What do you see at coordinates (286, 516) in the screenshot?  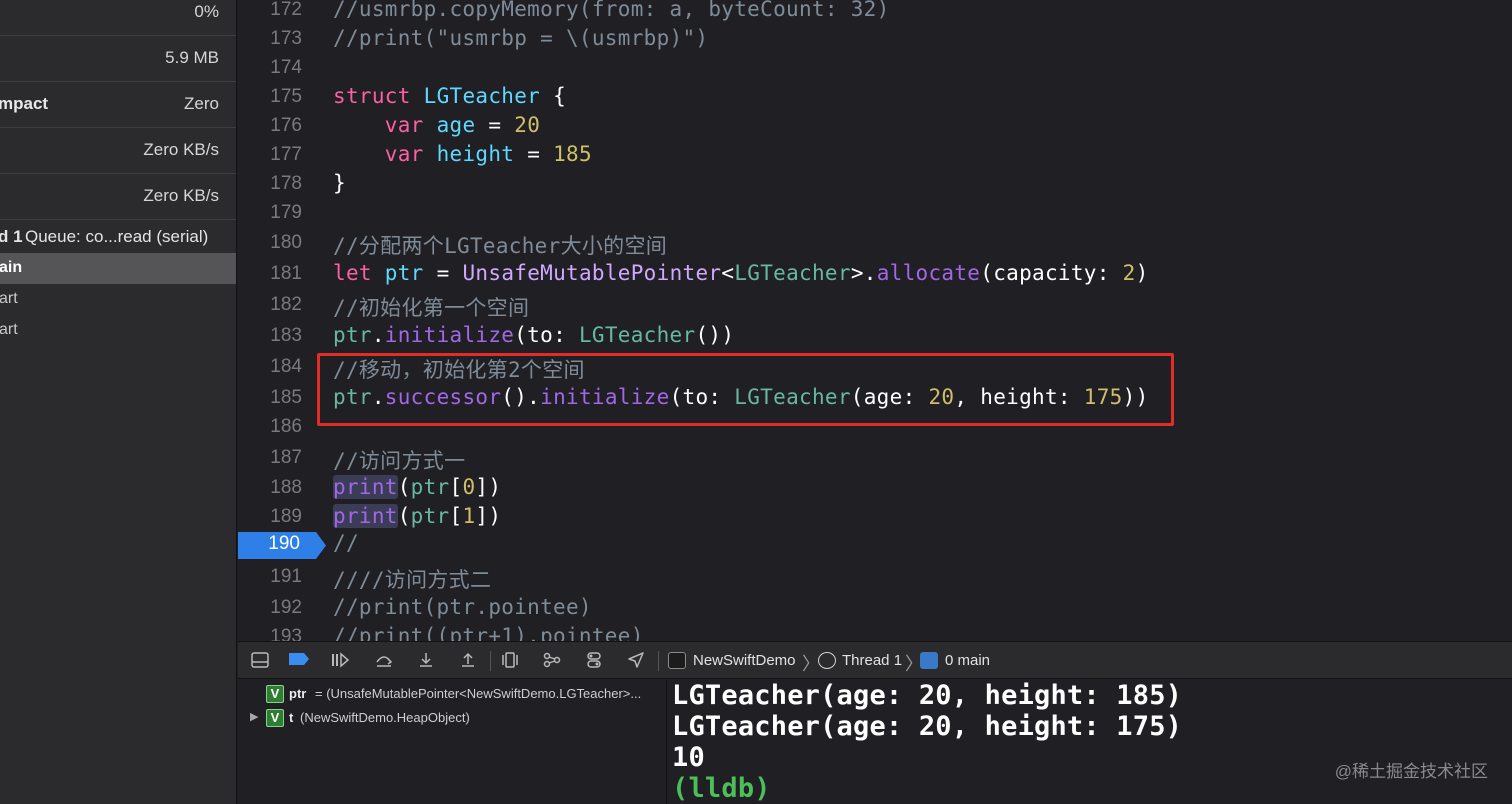 I see `line-number: 189` at bounding box center [286, 516].